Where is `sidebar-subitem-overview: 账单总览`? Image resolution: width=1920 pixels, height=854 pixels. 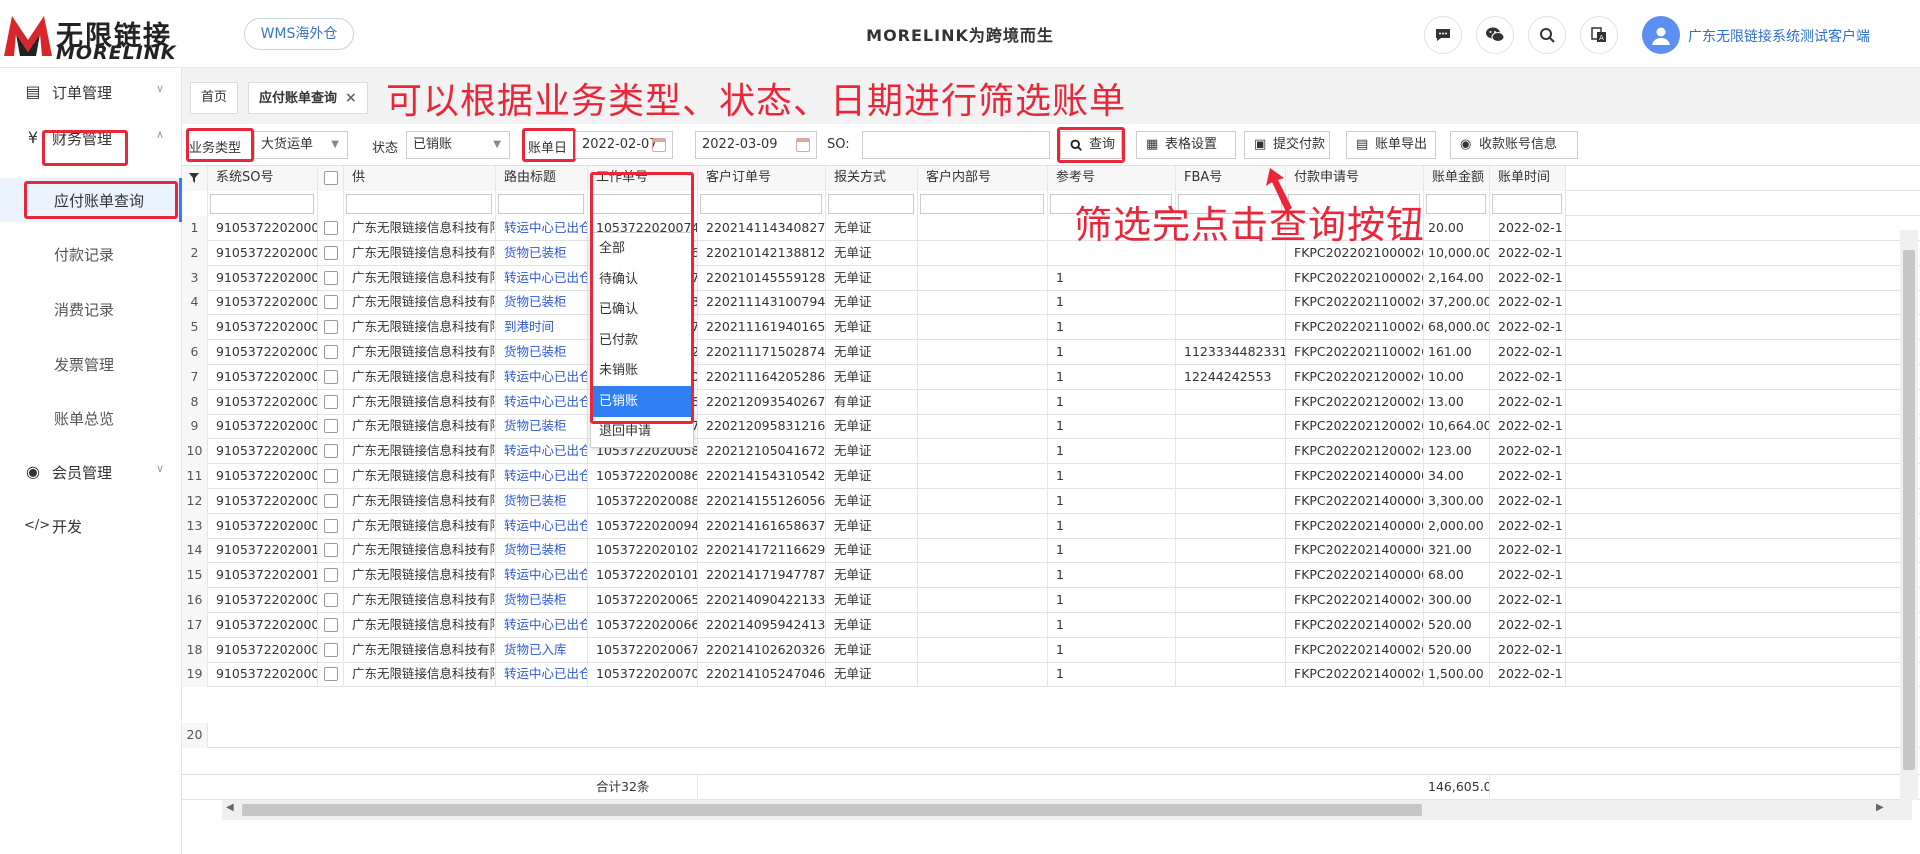 sidebar-subitem-overview: 账单总览 is located at coordinates (91, 418).